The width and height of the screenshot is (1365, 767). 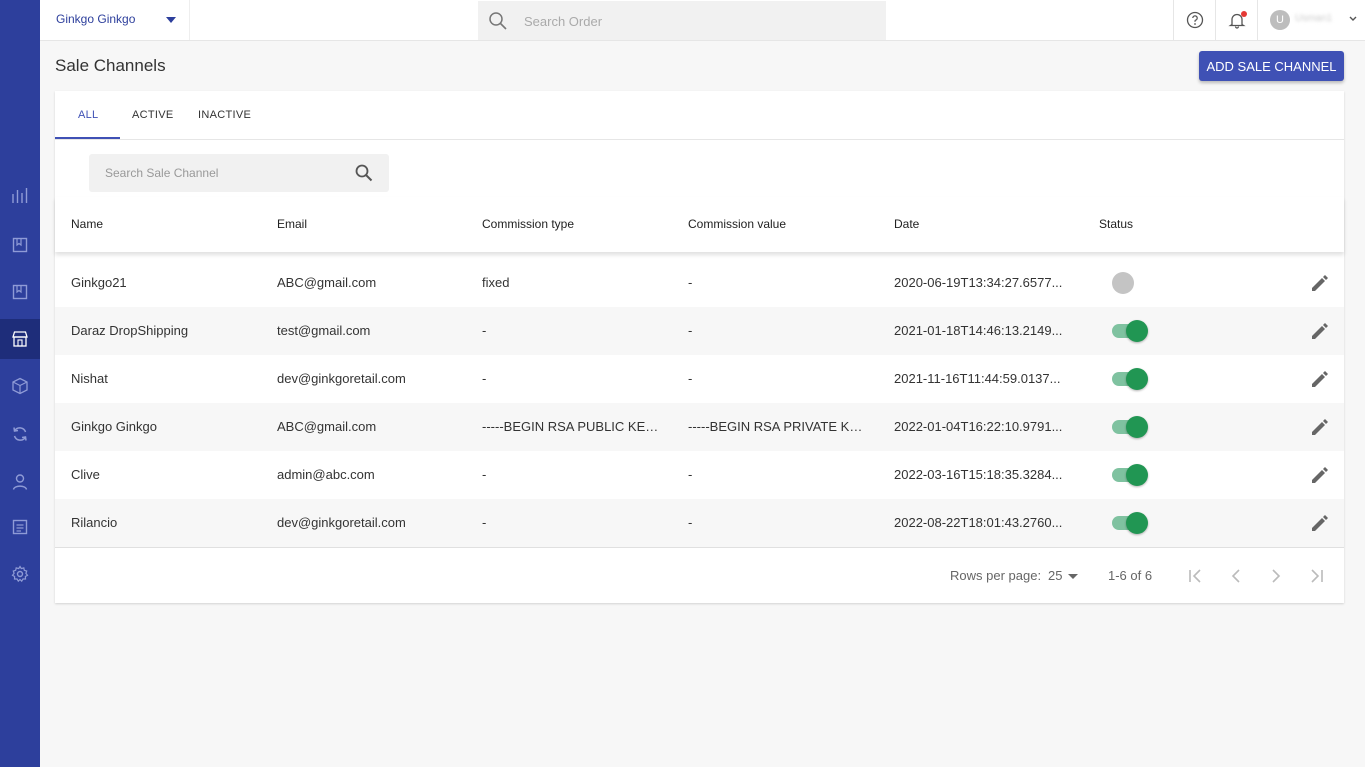 What do you see at coordinates (20, 195) in the screenshot?
I see `bar-chart-icon` at bounding box center [20, 195].